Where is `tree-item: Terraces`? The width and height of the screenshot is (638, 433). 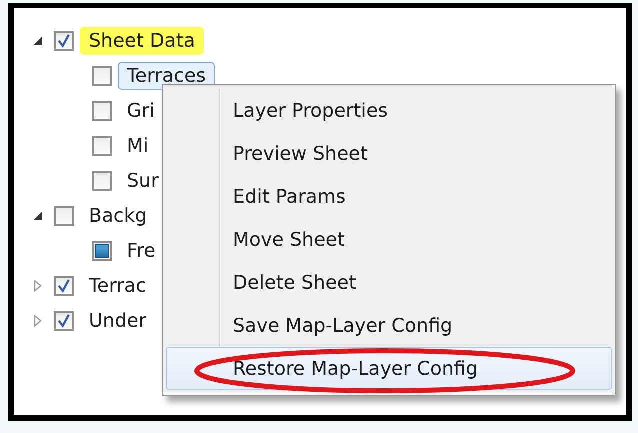
tree-item: Terraces is located at coordinates (167, 76).